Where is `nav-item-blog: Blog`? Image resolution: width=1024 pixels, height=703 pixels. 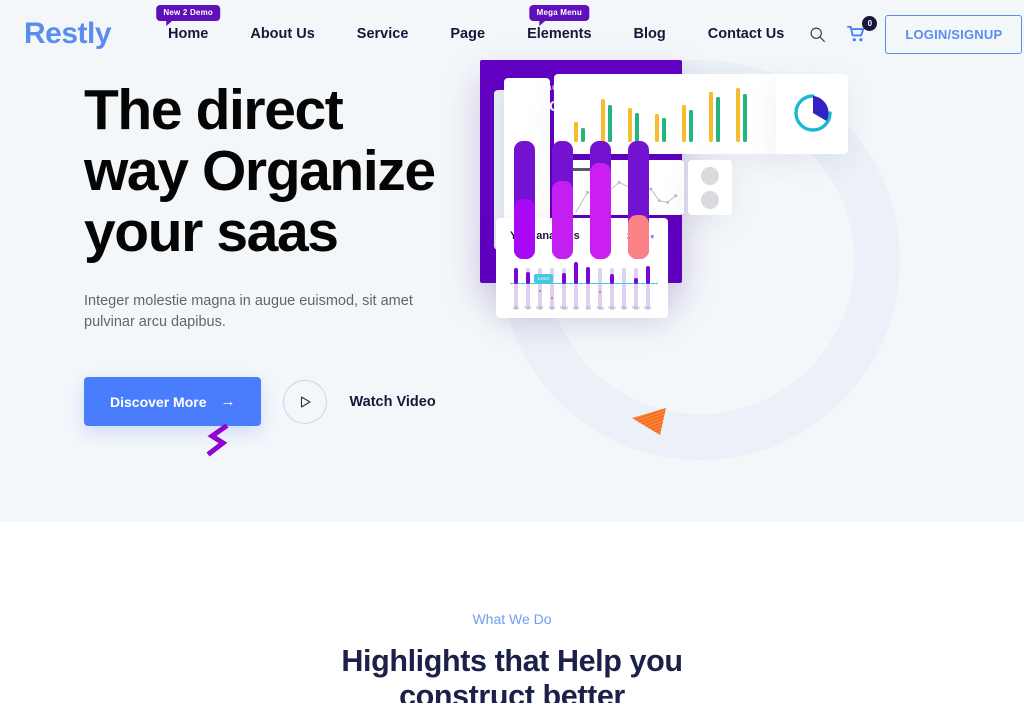 nav-item-blog: Blog is located at coordinates (650, 34).